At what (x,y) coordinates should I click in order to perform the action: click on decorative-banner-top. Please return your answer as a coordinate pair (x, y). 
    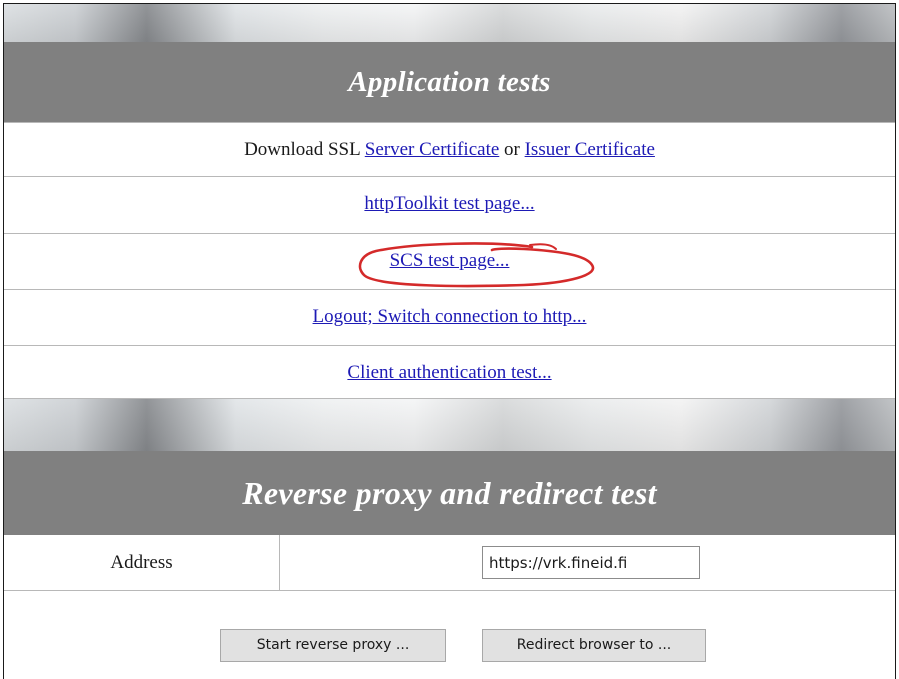
    Looking at the image, I should click on (449, 23).